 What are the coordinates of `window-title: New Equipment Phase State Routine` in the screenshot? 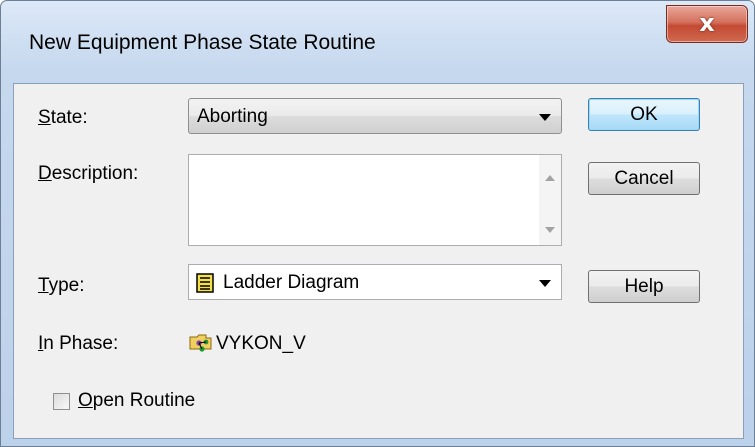 It's located at (202, 42).